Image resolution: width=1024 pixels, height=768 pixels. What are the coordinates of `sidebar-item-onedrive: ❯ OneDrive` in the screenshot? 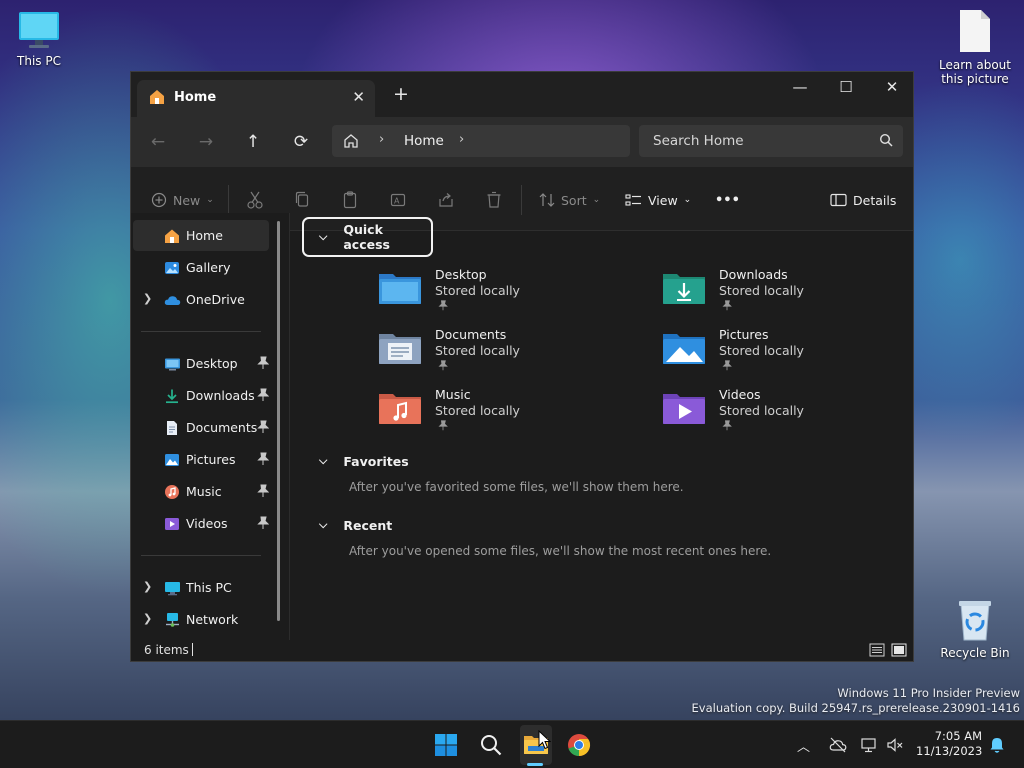 It's located at (201, 299).